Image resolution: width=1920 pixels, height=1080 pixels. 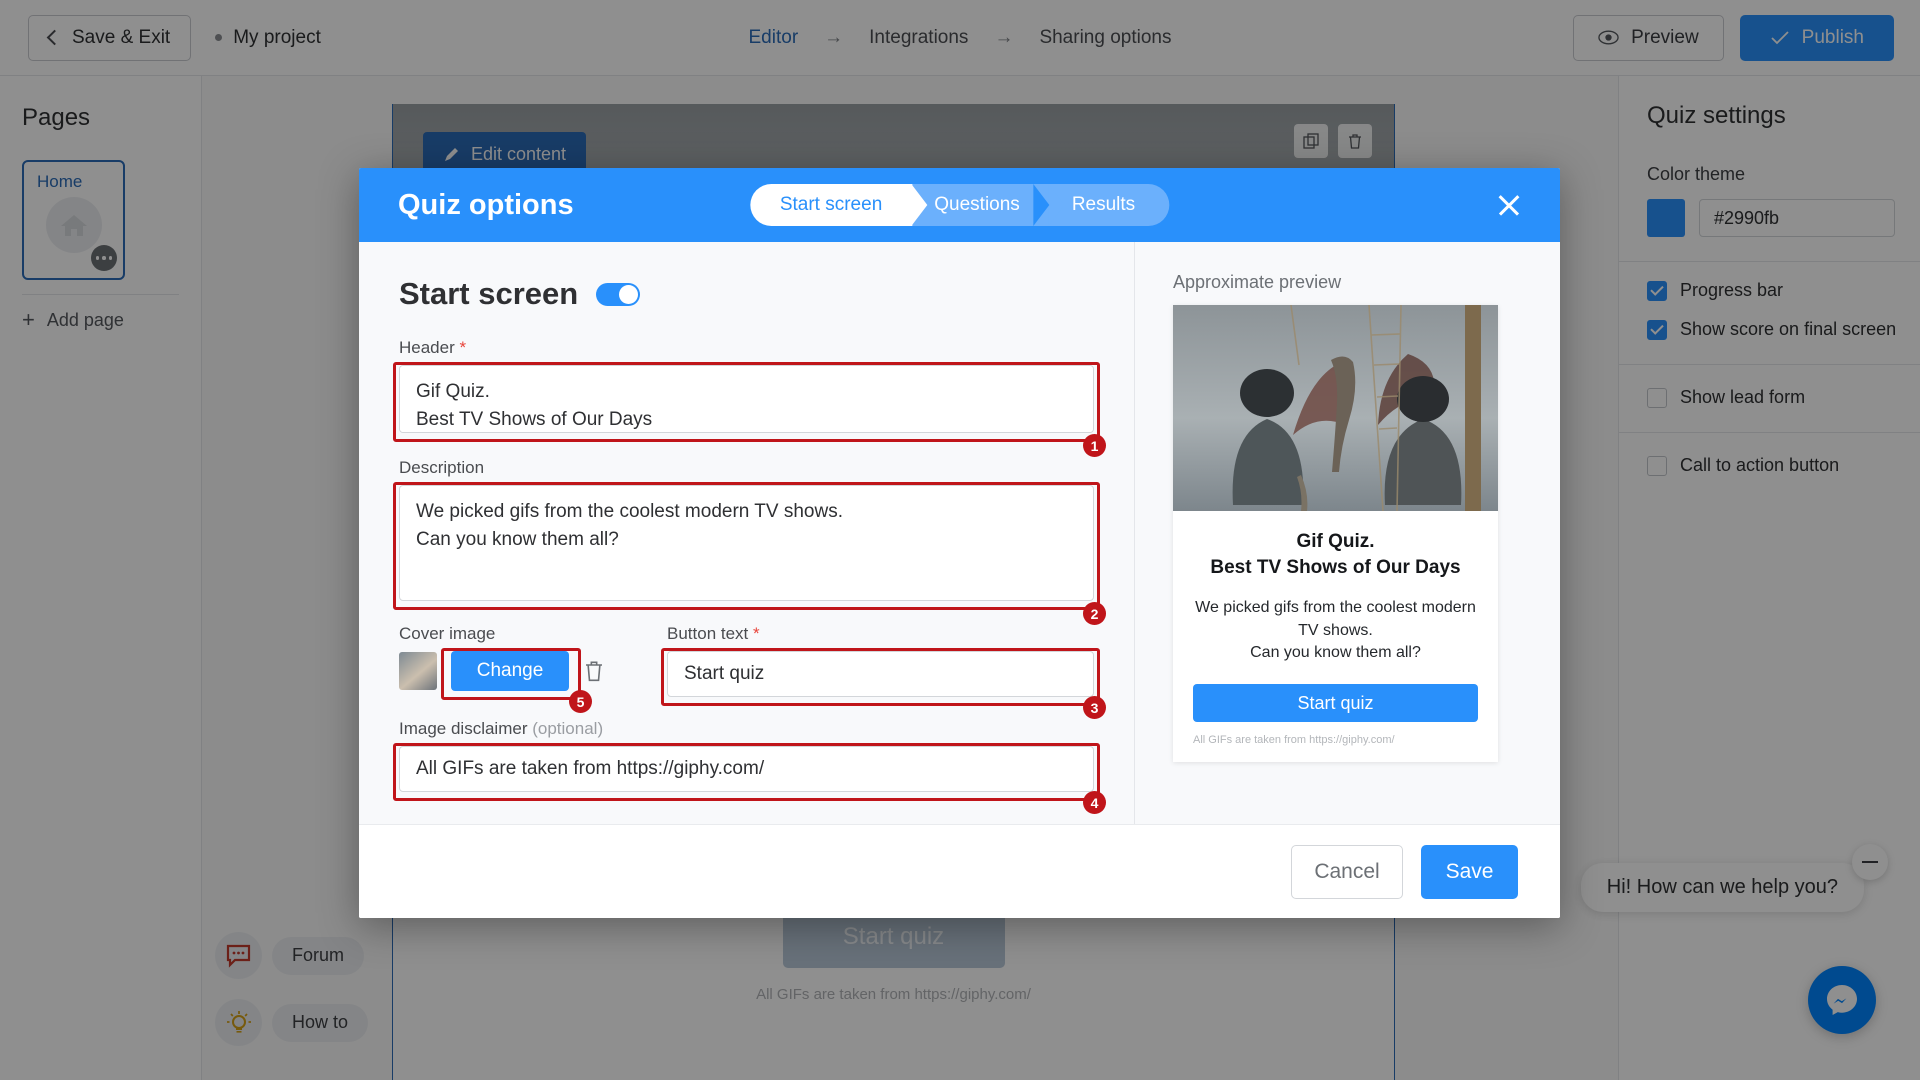 What do you see at coordinates (1094, 445) in the screenshot?
I see `annotation-badge-1: 1` at bounding box center [1094, 445].